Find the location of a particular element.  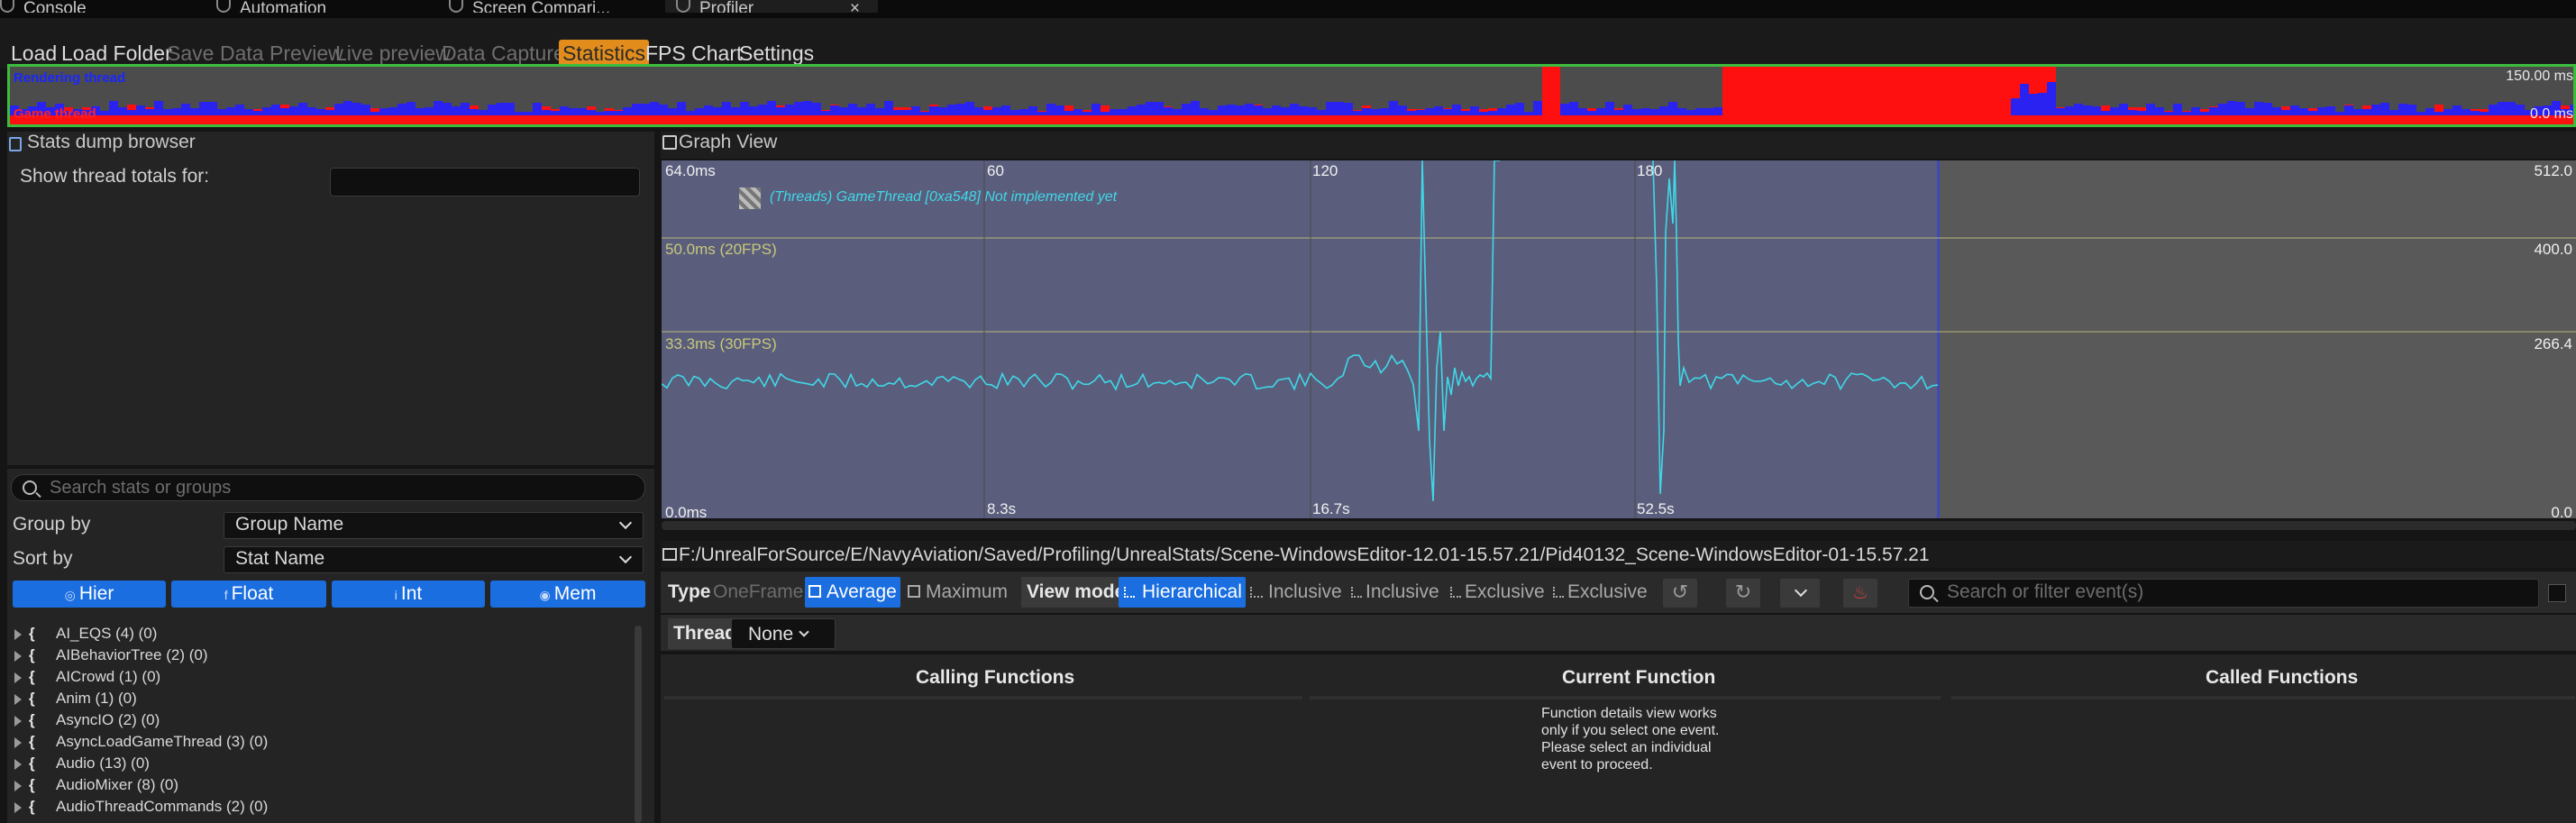

stat-group-label: AudioMixer (8) (0) is located at coordinates (117, 784).